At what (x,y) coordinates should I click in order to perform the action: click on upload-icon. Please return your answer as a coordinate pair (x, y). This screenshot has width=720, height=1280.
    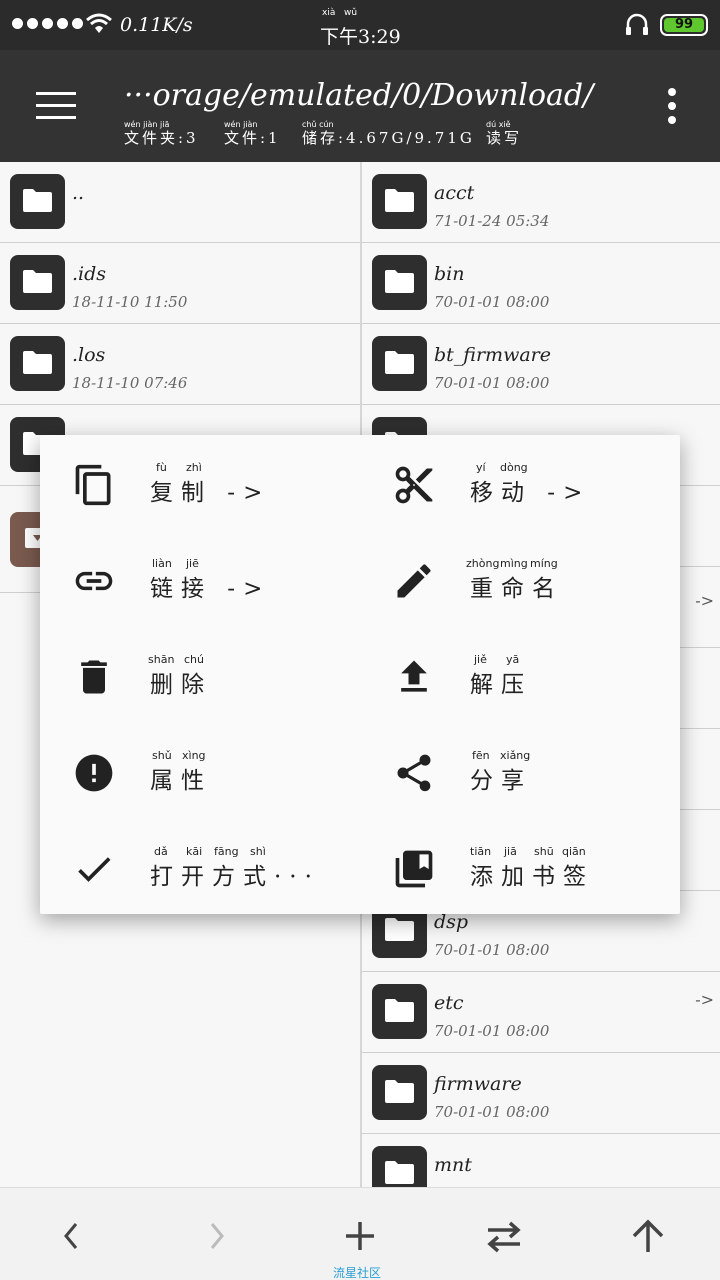
    Looking at the image, I should click on (414, 676).